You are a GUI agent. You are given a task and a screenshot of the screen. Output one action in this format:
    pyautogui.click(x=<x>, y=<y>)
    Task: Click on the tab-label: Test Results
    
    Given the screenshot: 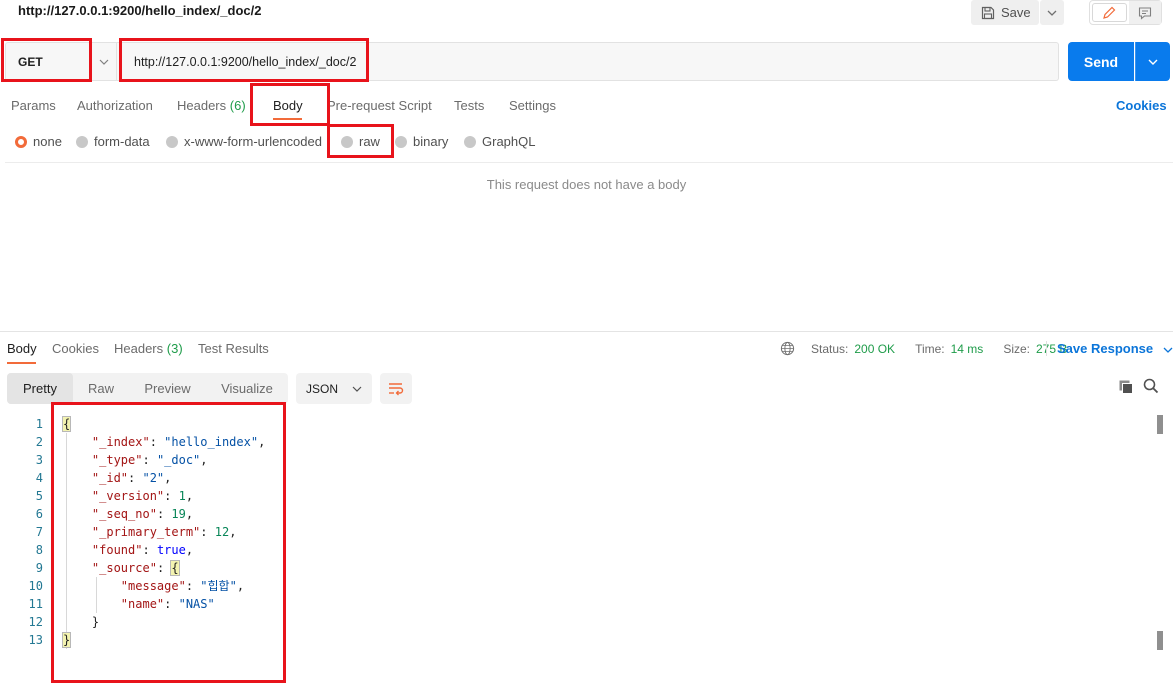 What is the action you would take?
    pyautogui.click(x=233, y=348)
    